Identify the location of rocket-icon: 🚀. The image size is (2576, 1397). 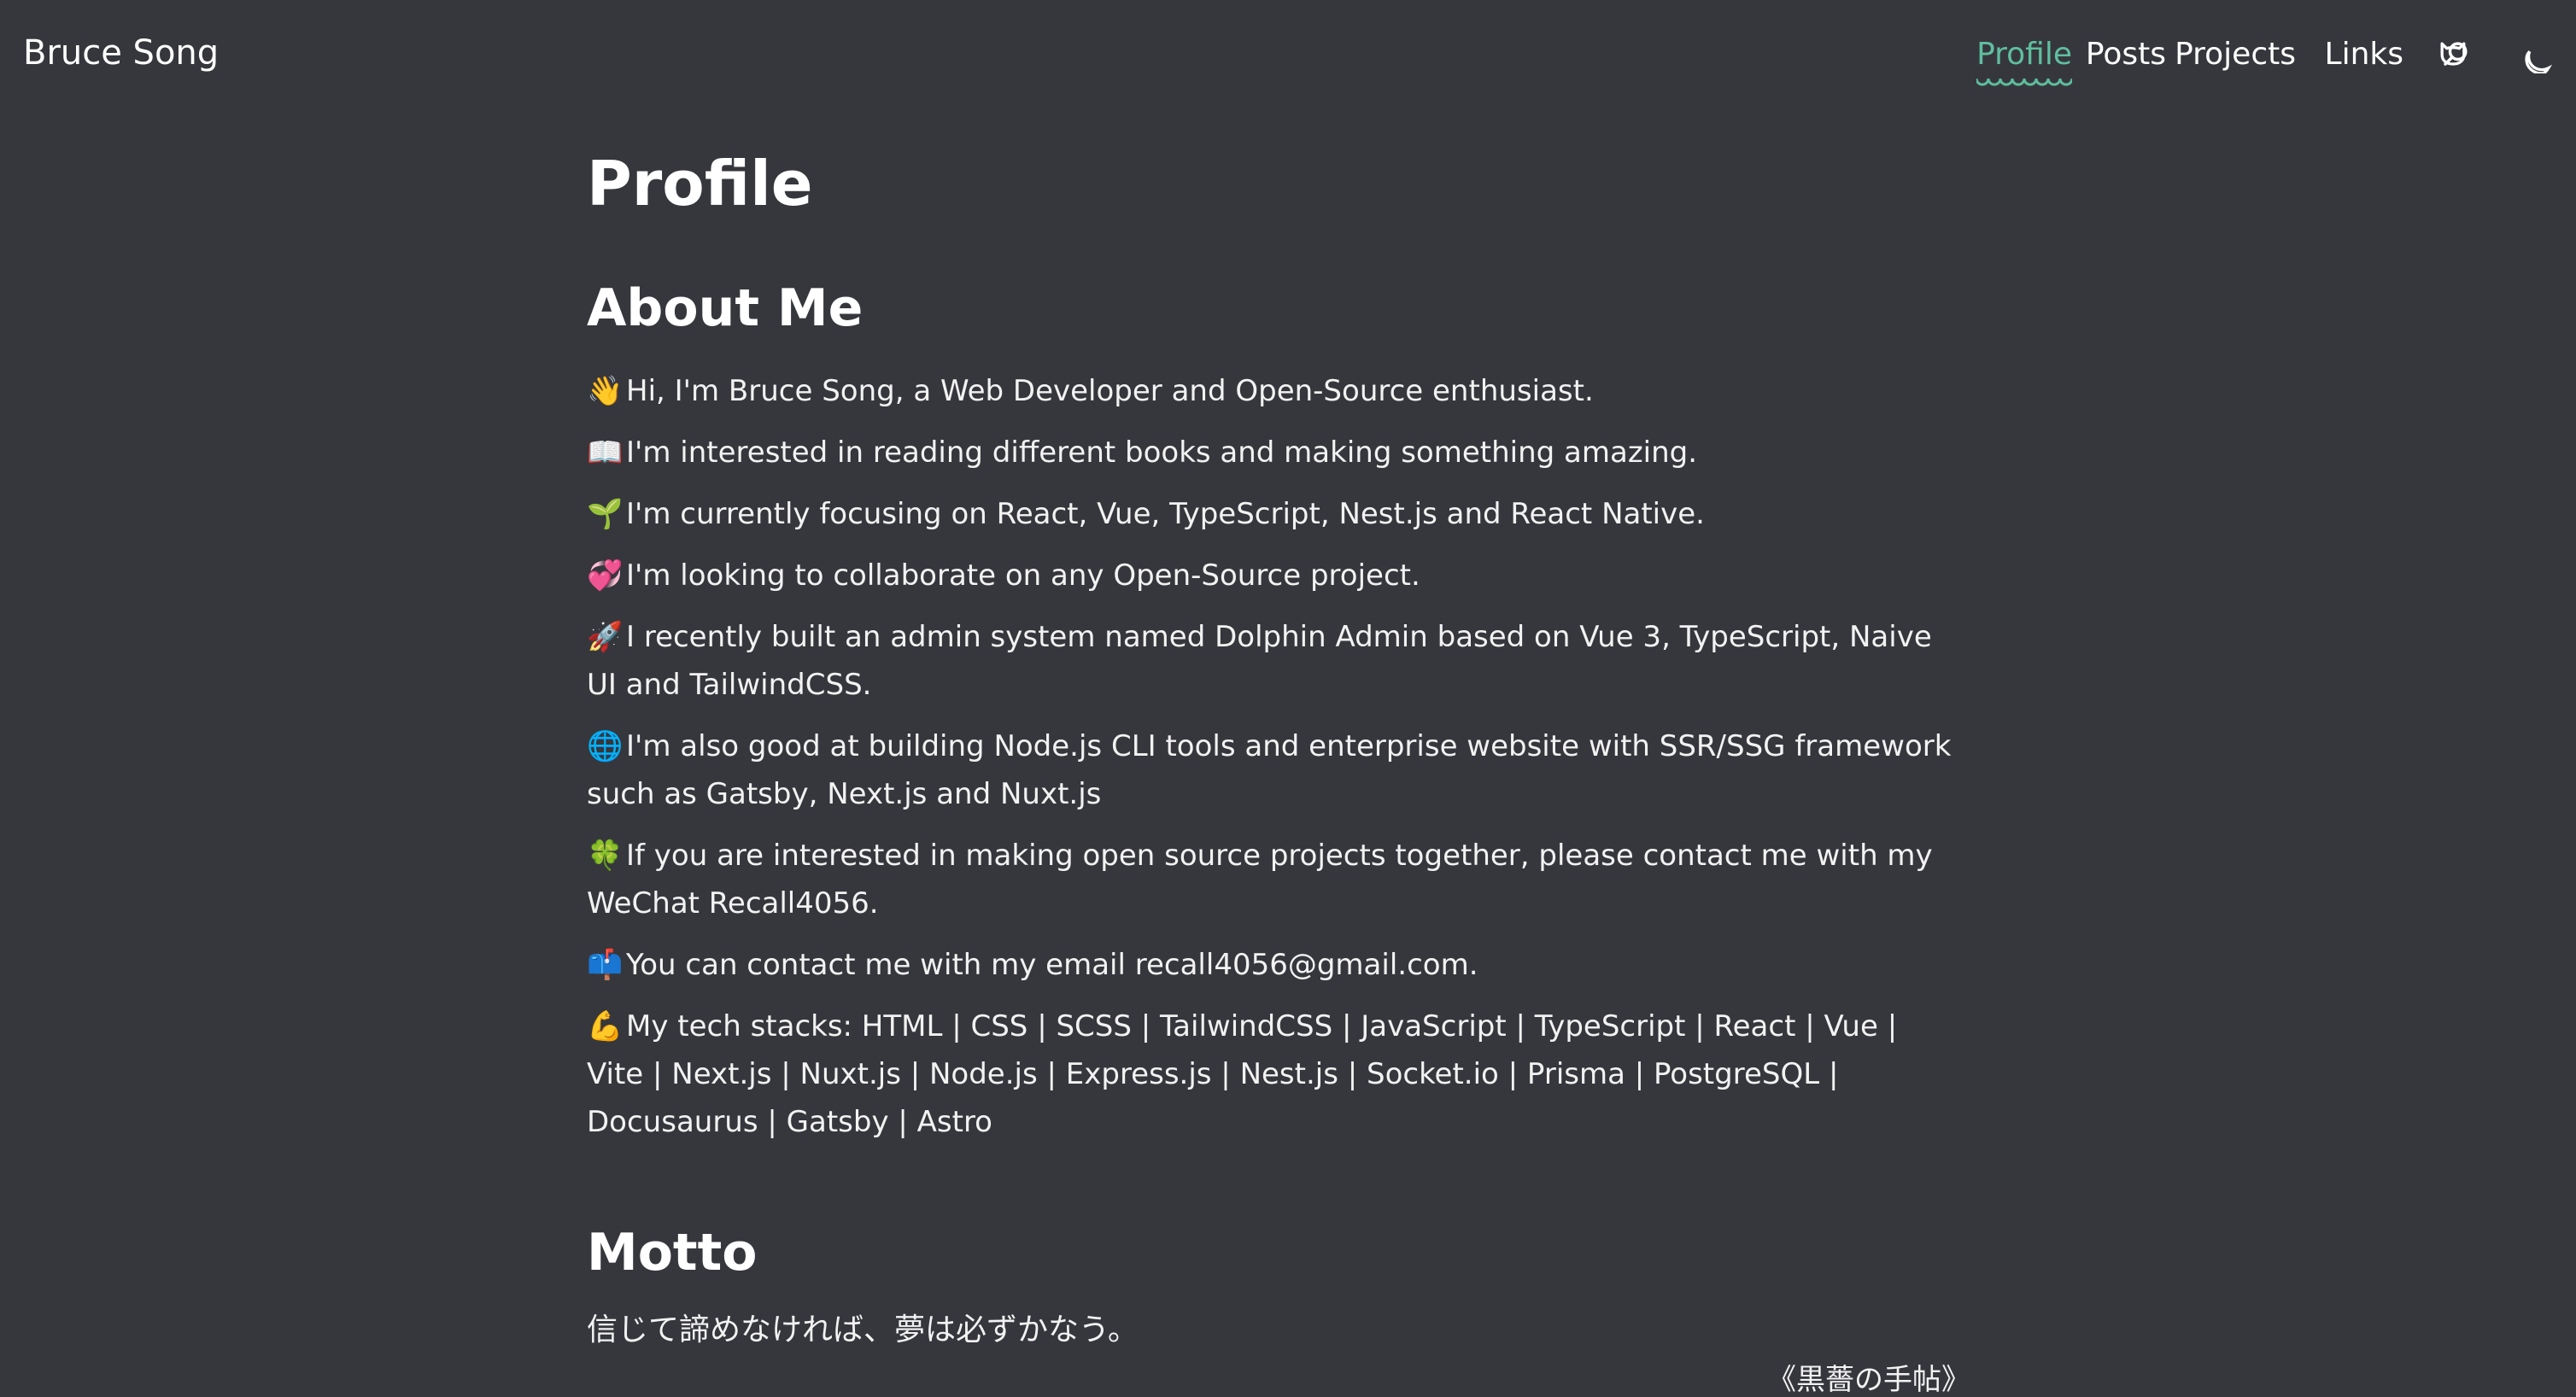
(605, 637).